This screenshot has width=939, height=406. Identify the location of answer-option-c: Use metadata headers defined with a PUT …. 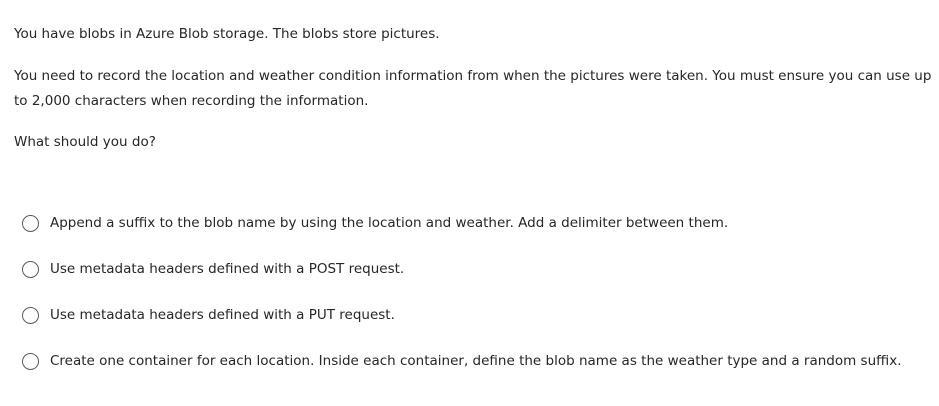
(477, 315).